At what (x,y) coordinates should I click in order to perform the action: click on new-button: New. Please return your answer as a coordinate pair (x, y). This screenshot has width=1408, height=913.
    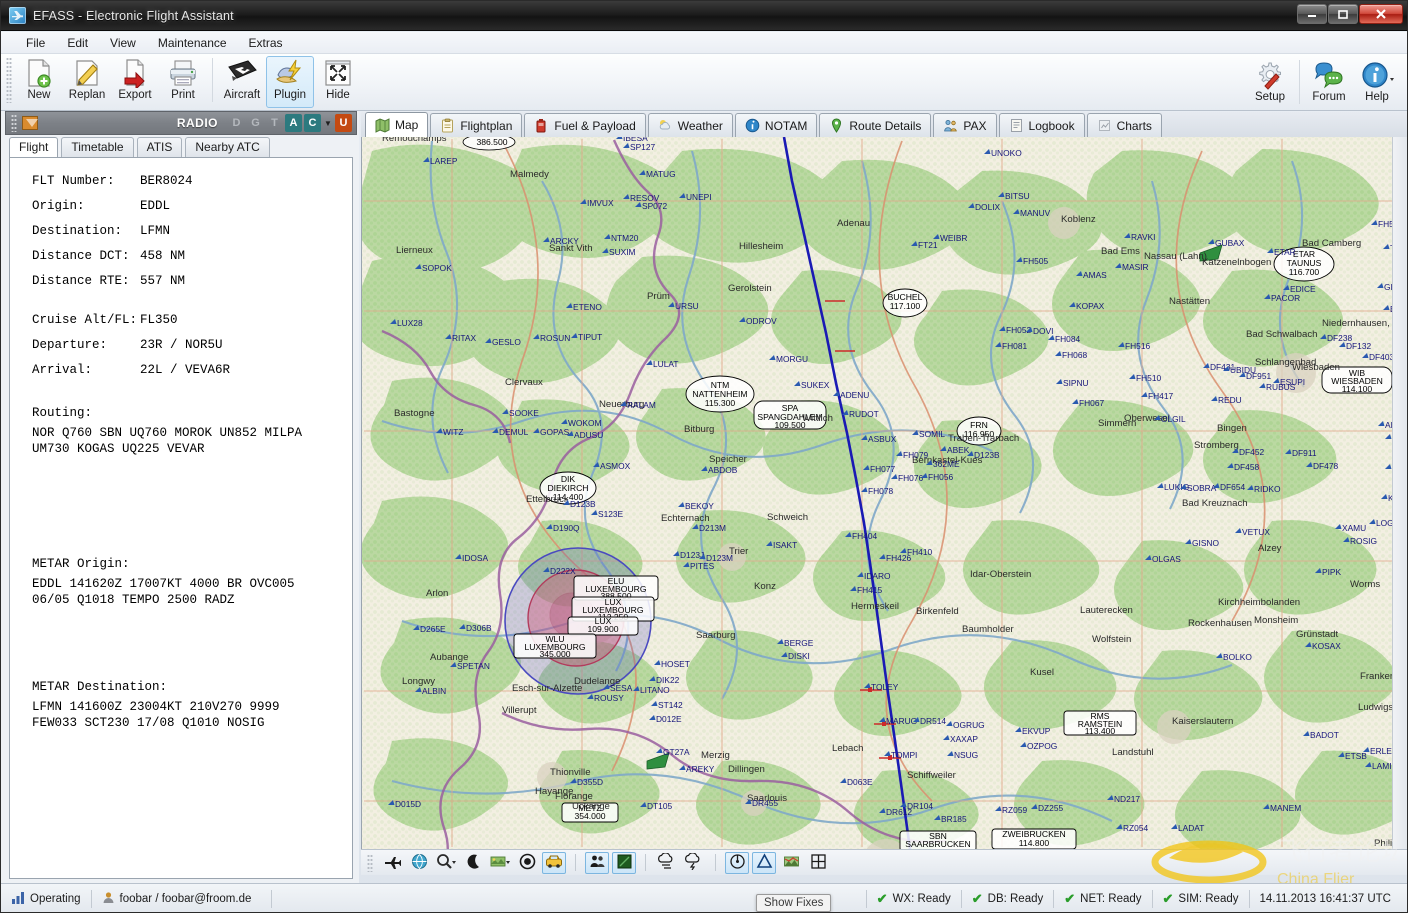
    Looking at the image, I should click on (39, 82).